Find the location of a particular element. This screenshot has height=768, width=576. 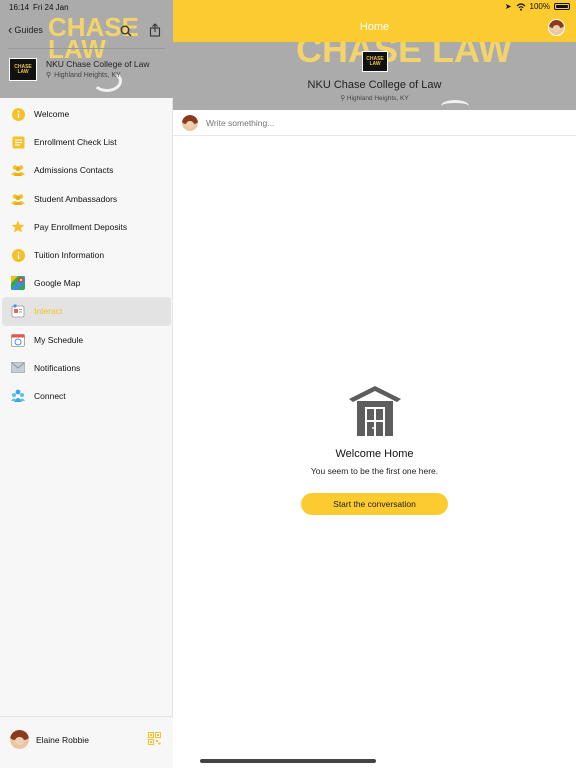

map-icon is located at coordinates (18, 283).